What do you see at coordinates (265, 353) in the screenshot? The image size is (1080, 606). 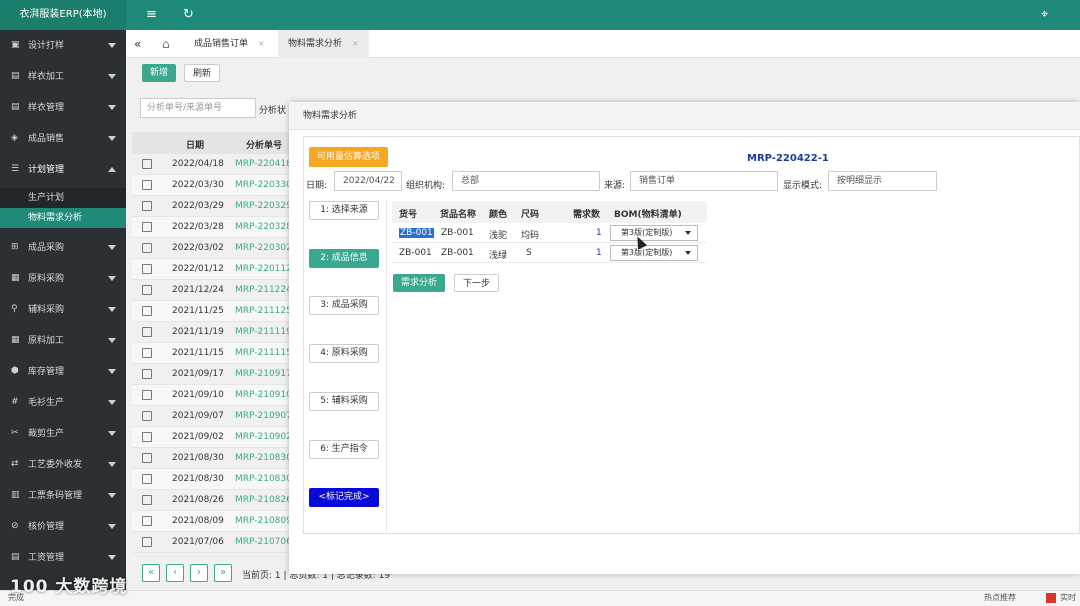 I see `row-number-link: MRP-211115-` at bounding box center [265, 353].